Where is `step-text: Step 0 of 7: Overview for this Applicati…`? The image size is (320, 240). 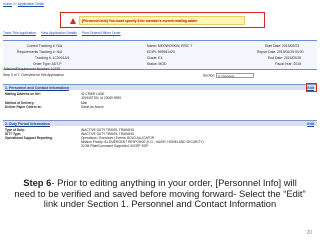
step-text: Step 0 of 7: Overview for this Applicati… is located at coordinates (33, 75).